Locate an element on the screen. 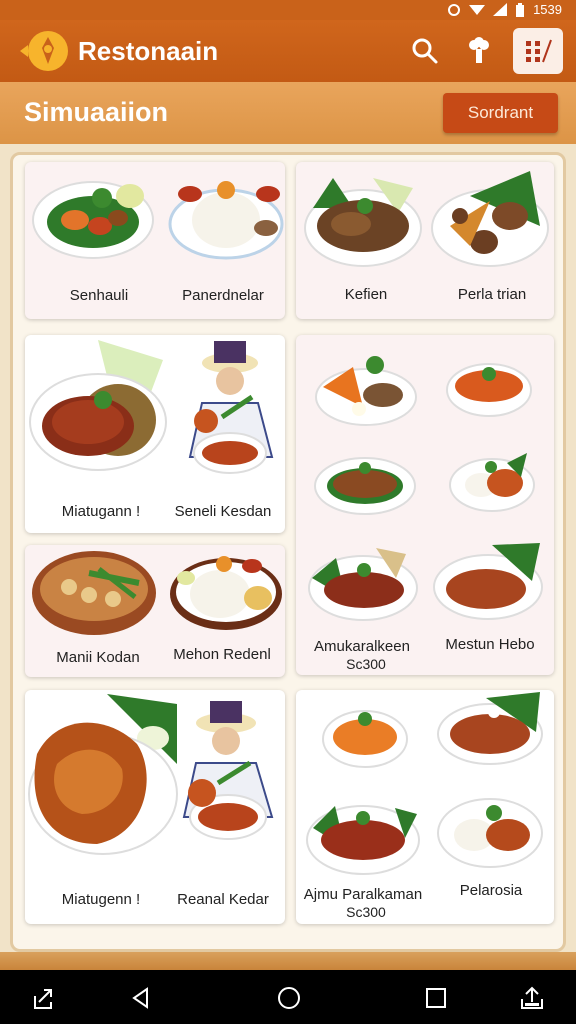 This screenshot has height=1024, width=576. dish-name: Panerdnelar is located at coordinates (223, 295).